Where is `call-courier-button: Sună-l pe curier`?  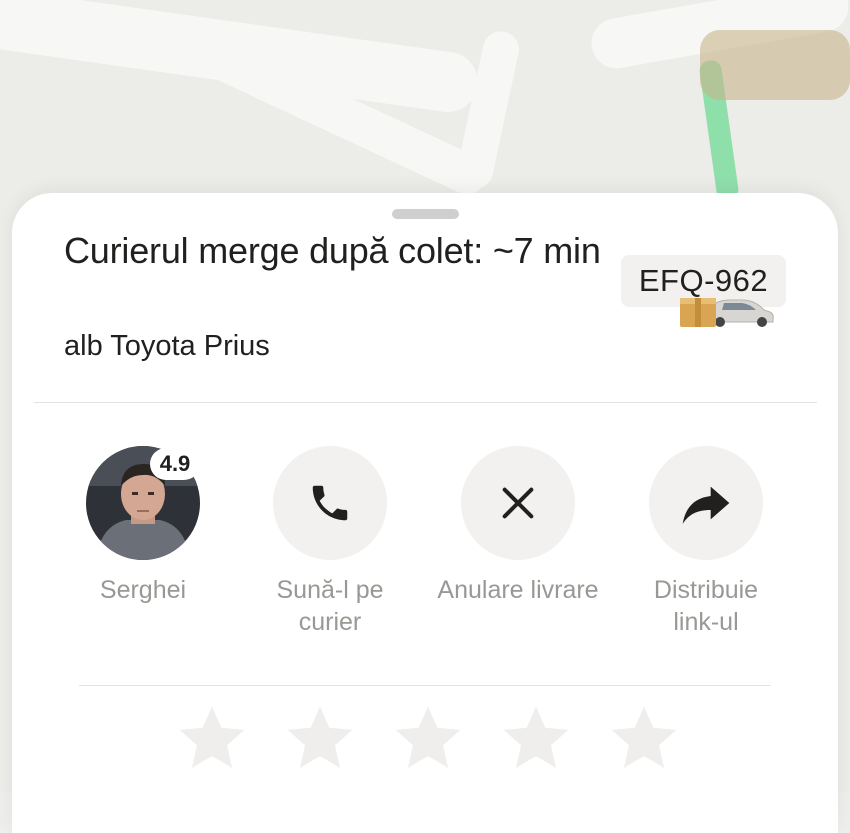
call-courier-button: Sună-l pe curier is located at coordinates (330, 542).